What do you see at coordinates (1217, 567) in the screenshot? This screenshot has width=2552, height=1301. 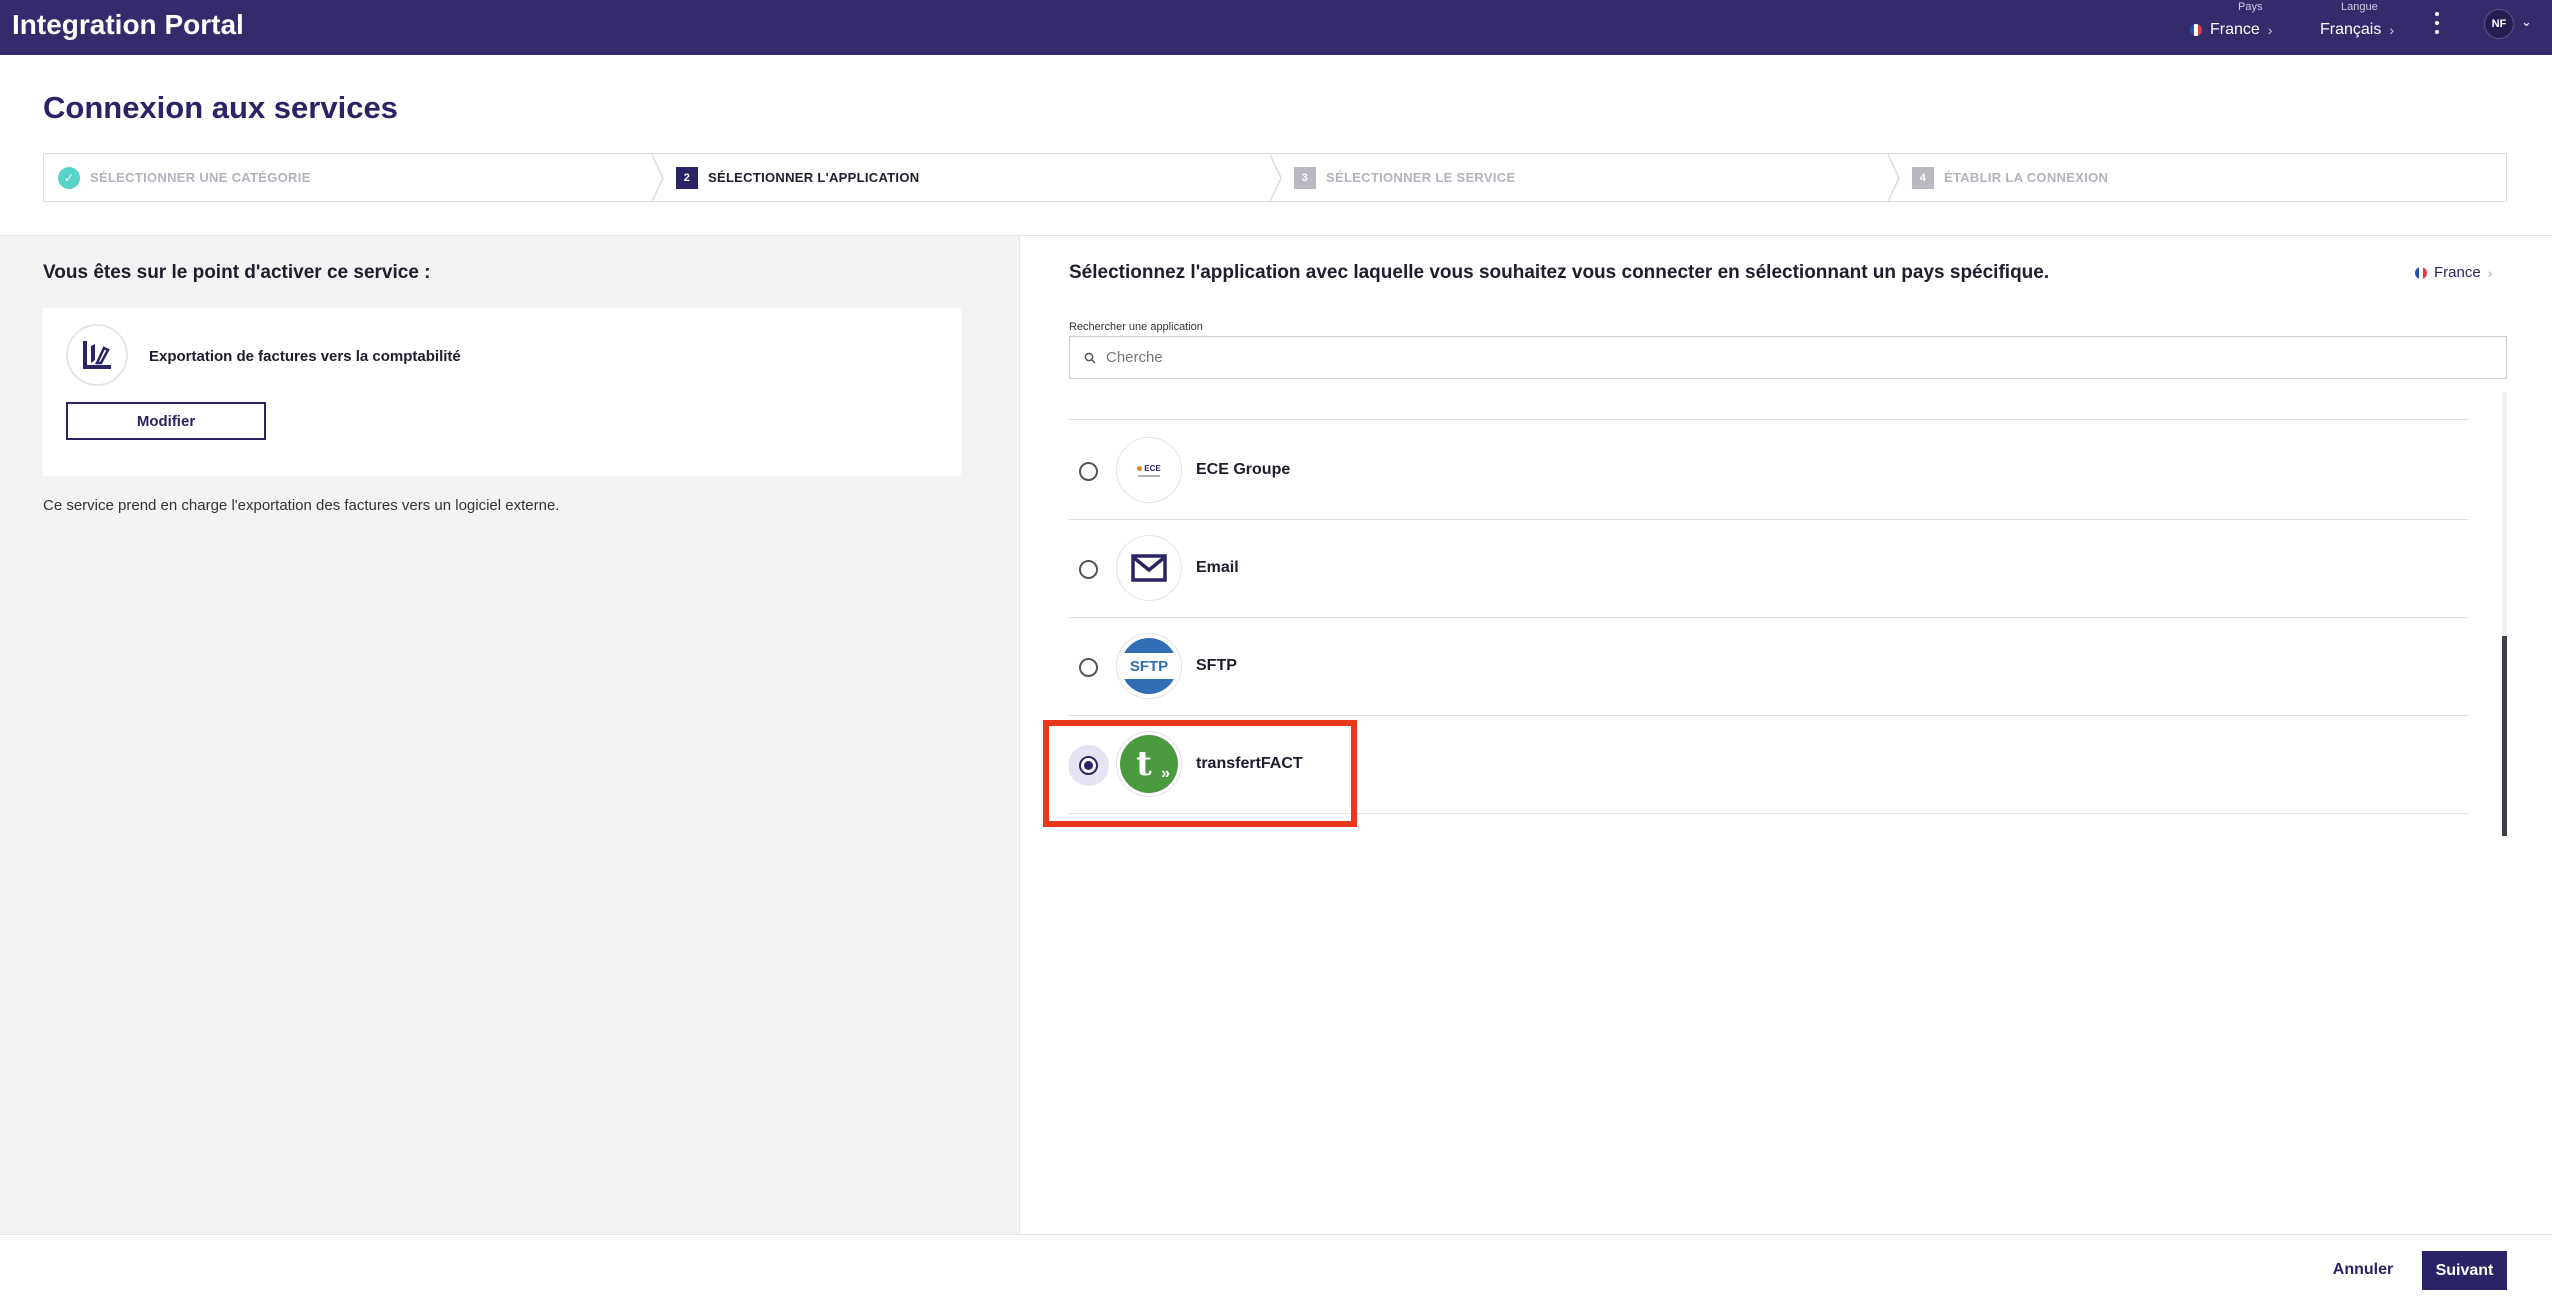 I see `app-name: Email` at bounding box center [1217, 567].